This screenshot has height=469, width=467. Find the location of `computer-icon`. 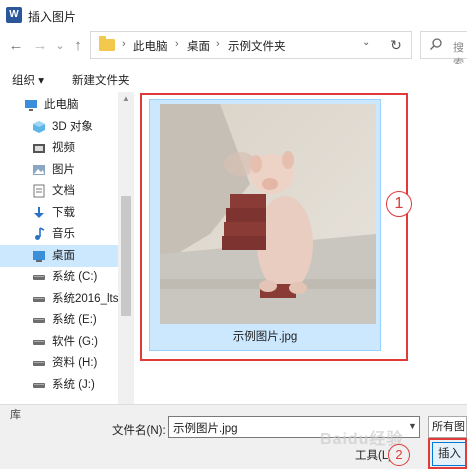

computer-icon is located at coordinates (31, 105).